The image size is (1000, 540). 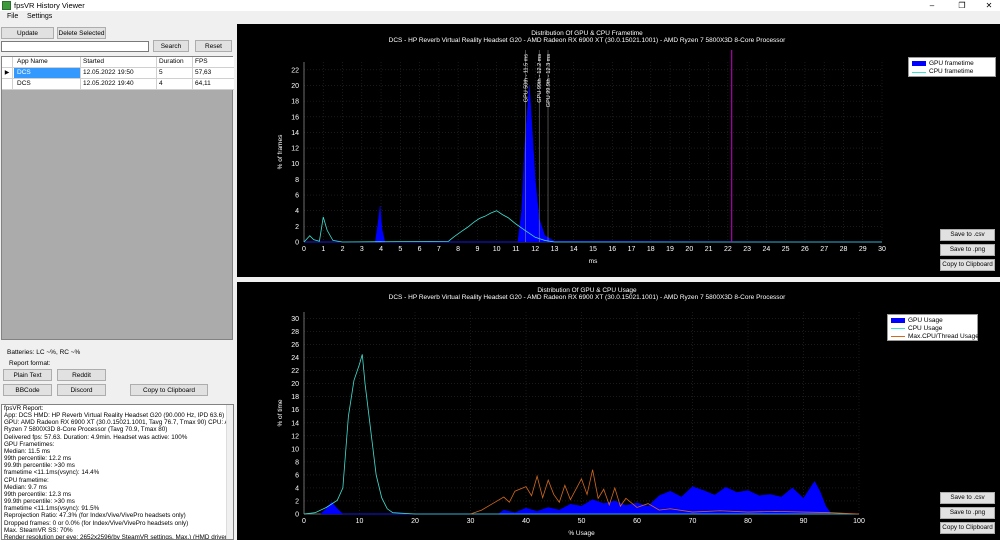 I want to click on usage-legend: GPU Usage CPU Usage Max.CPU/Thread Usage, so click(x=933, y=327).